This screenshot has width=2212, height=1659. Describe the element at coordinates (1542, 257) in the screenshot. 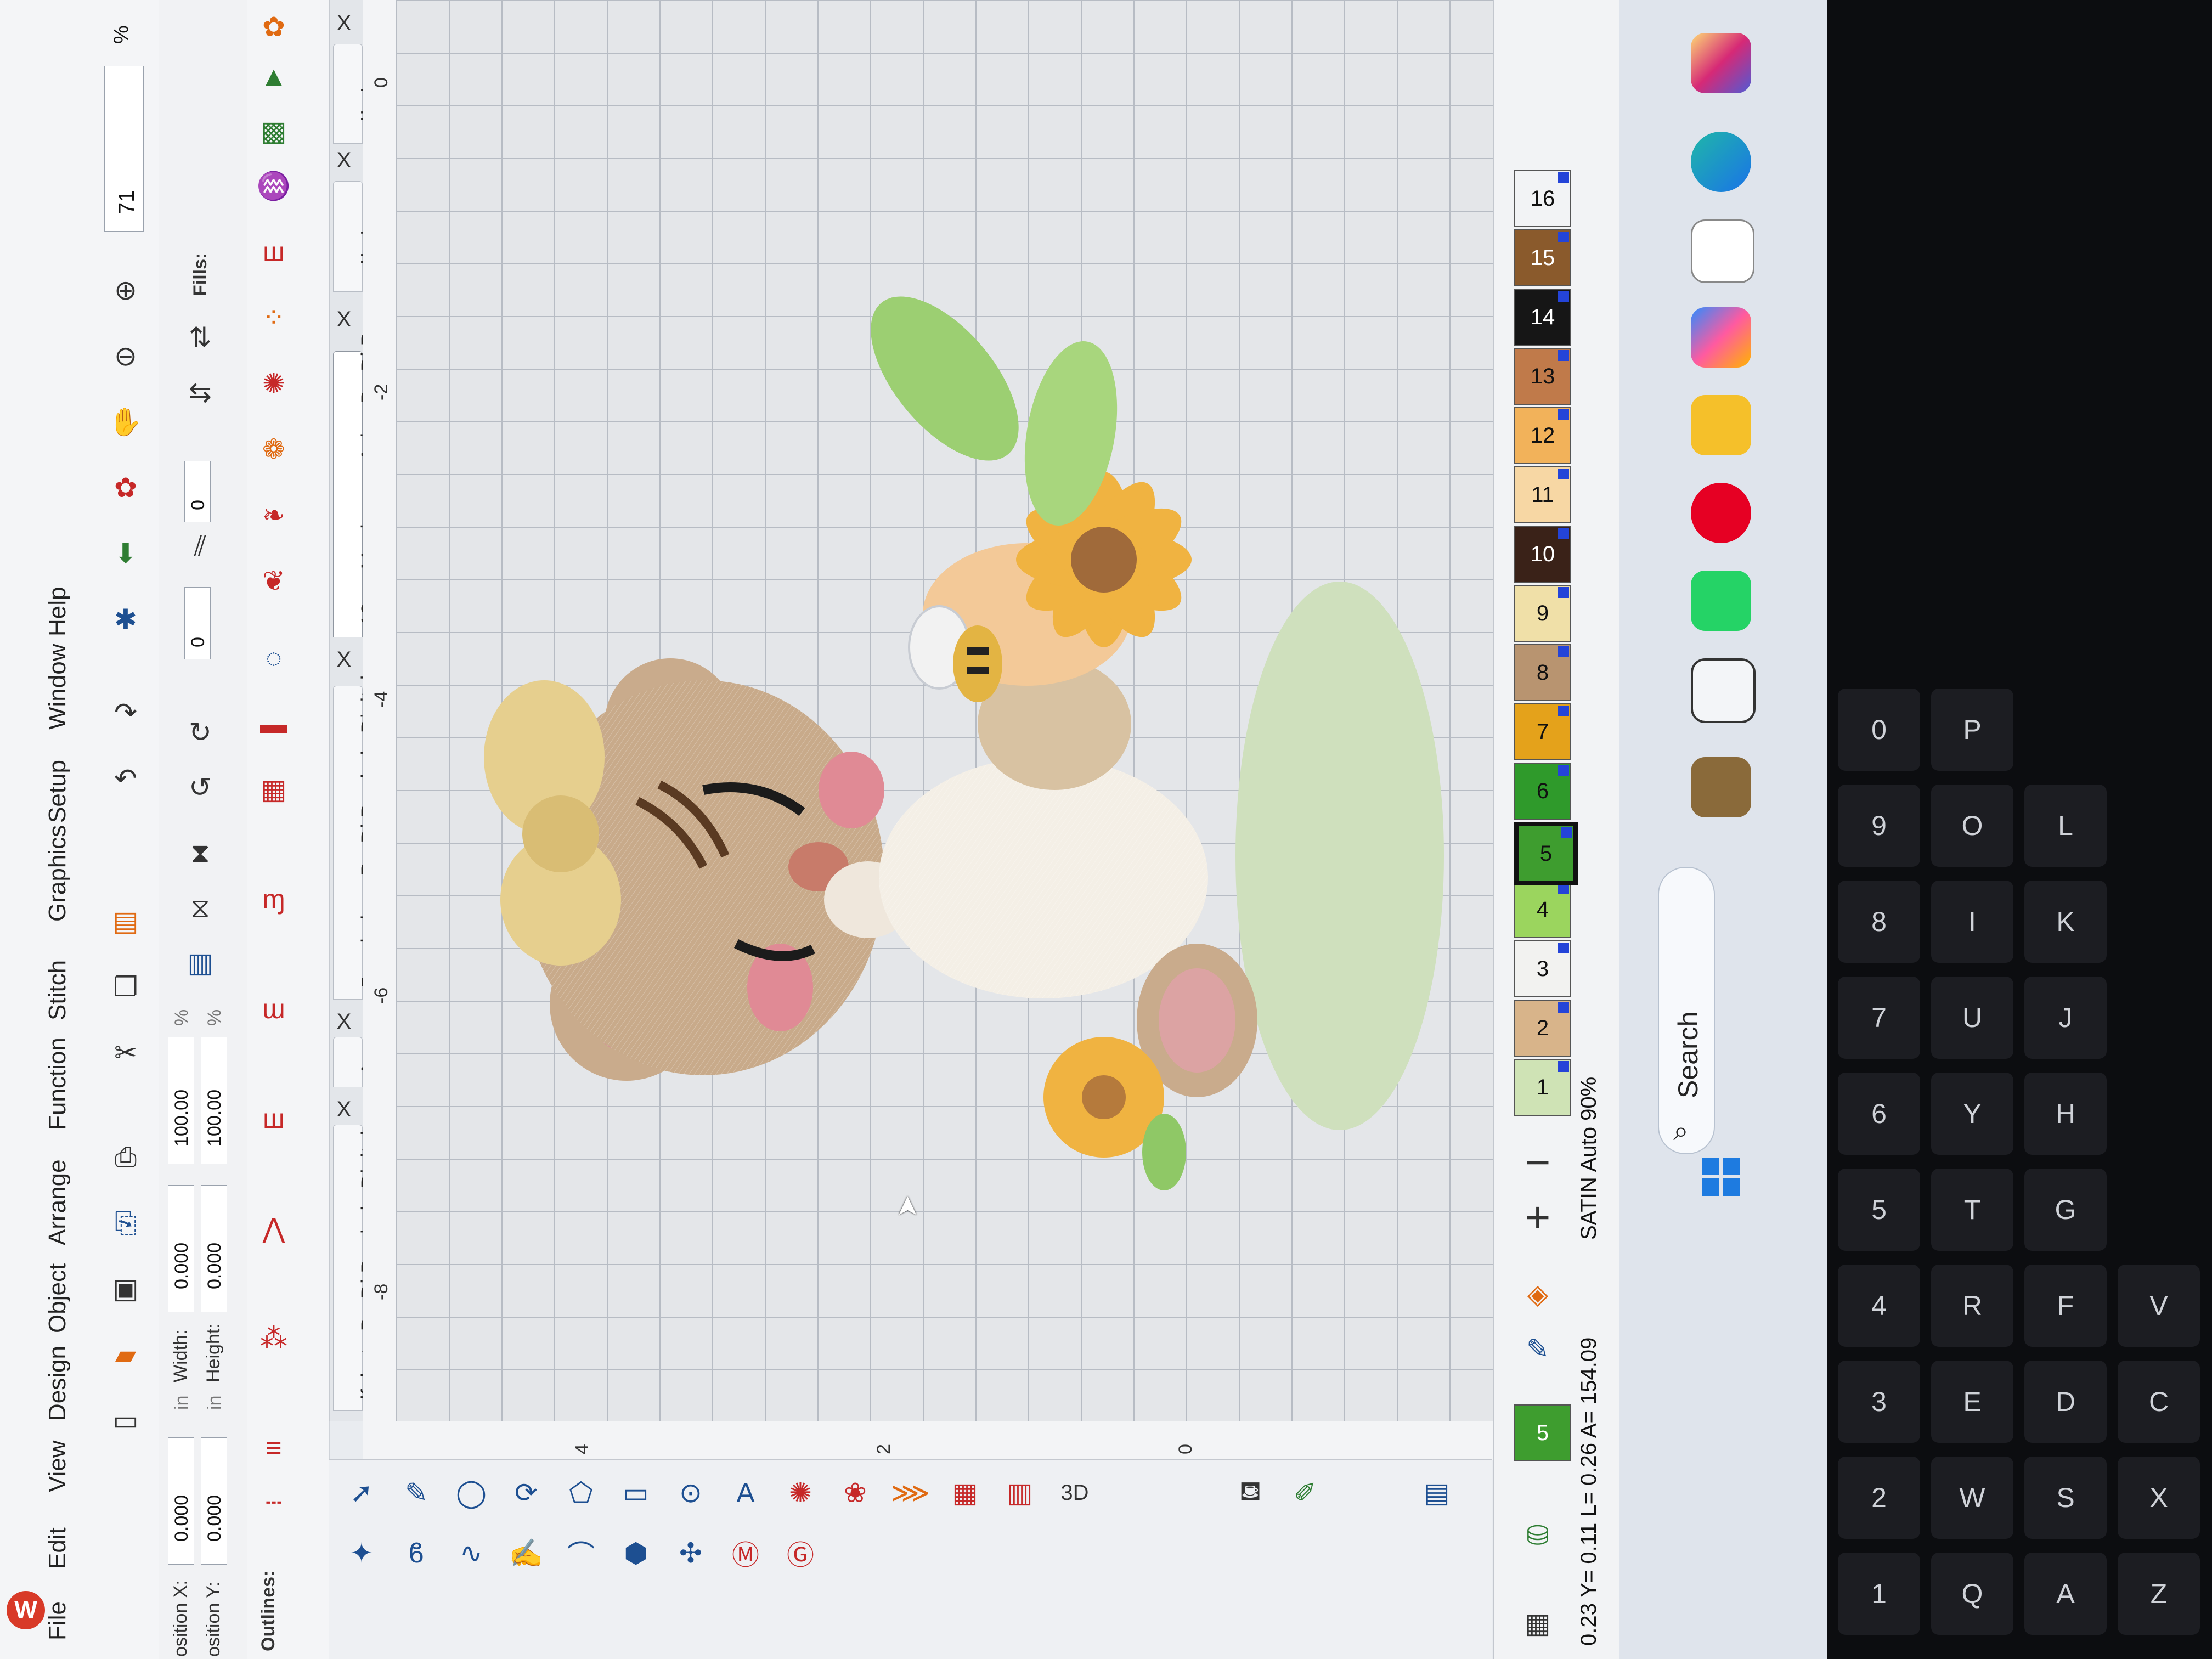

I see `color-swatch-15: 15` at that location.